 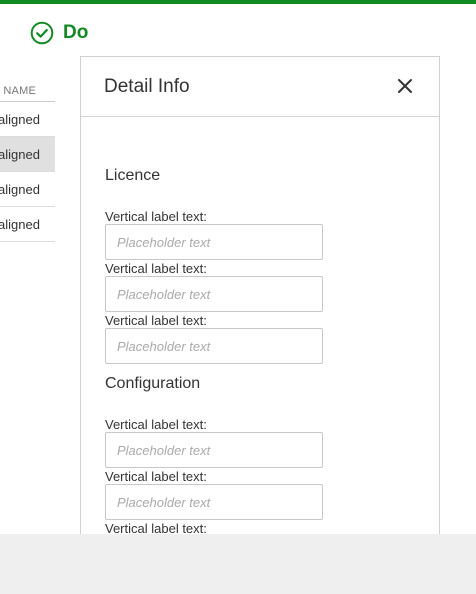 What do you see at coordinates (147, 86) in the screenshot?
I see `panel-title: Detail Info` at bounding box center [147, 86].